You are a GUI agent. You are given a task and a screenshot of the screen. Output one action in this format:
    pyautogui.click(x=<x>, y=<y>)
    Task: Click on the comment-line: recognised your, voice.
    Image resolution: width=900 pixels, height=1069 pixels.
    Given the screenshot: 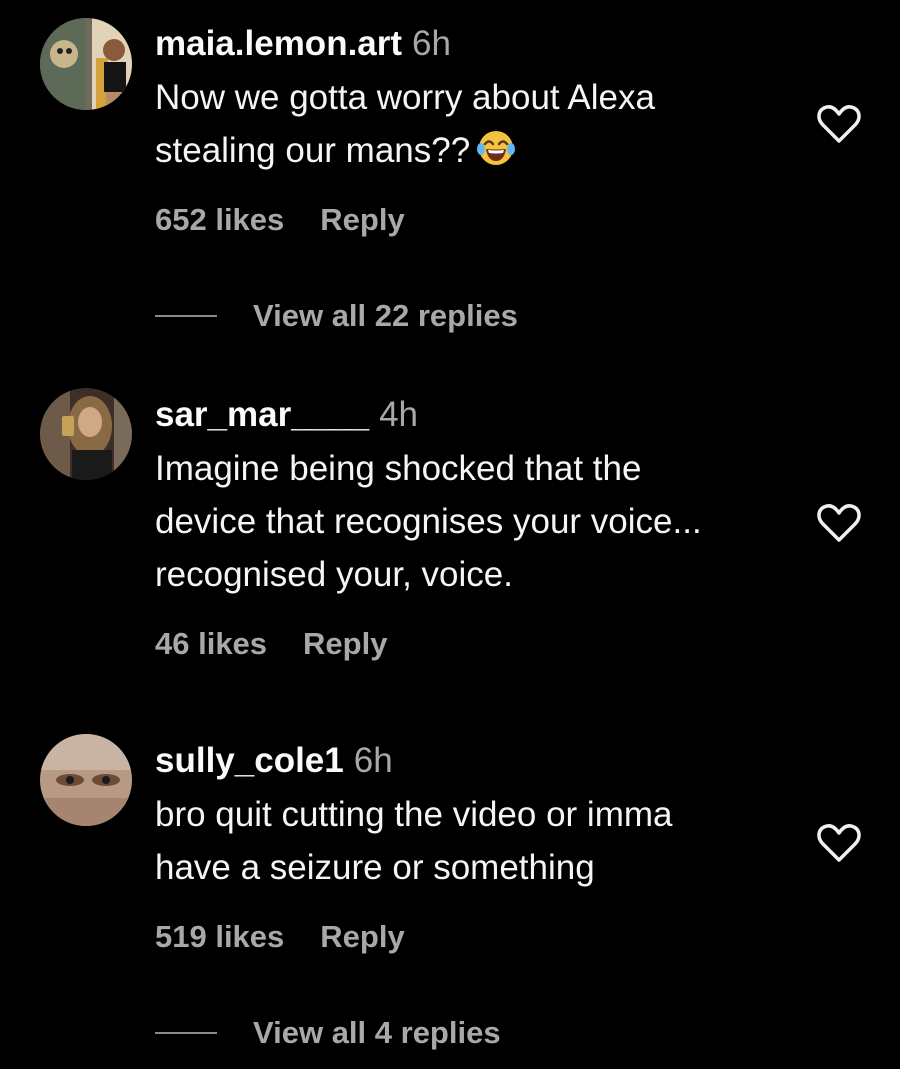 What is the action you would take?
    pyautogui.click(x=334, y=574)
    